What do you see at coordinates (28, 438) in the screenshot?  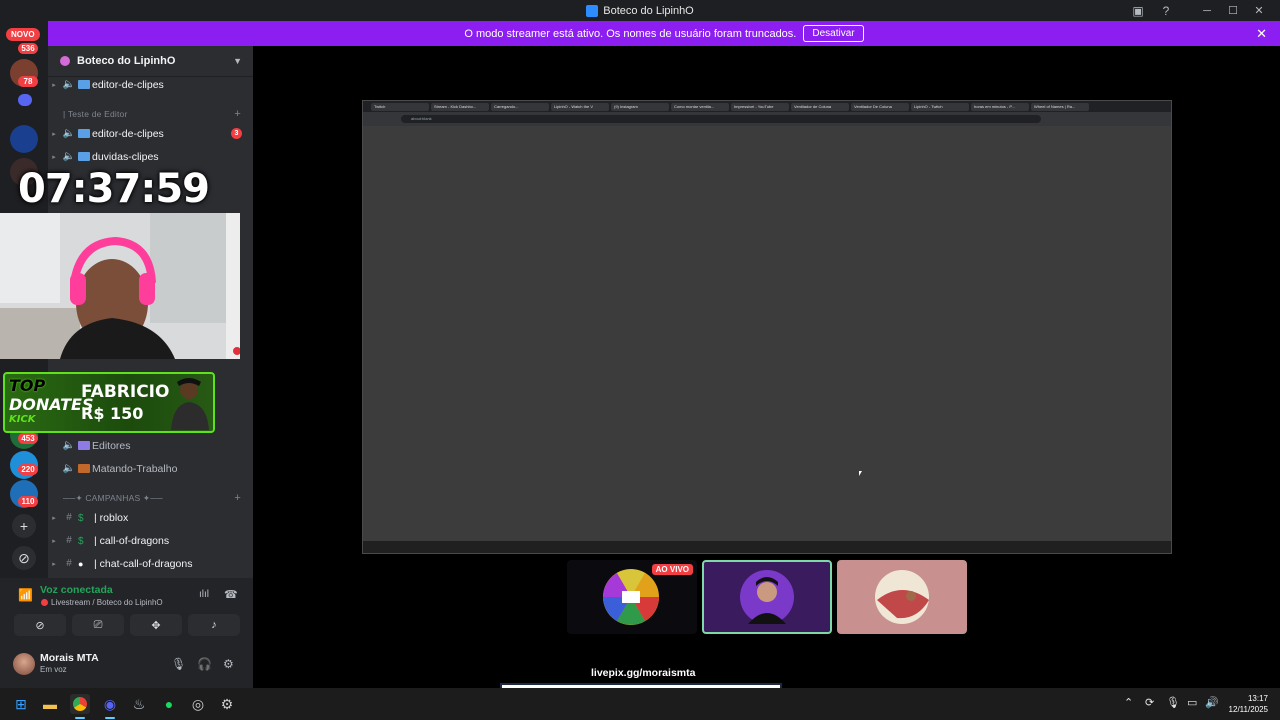 I see `mention-count: 453` at bounding box center [28, 438].